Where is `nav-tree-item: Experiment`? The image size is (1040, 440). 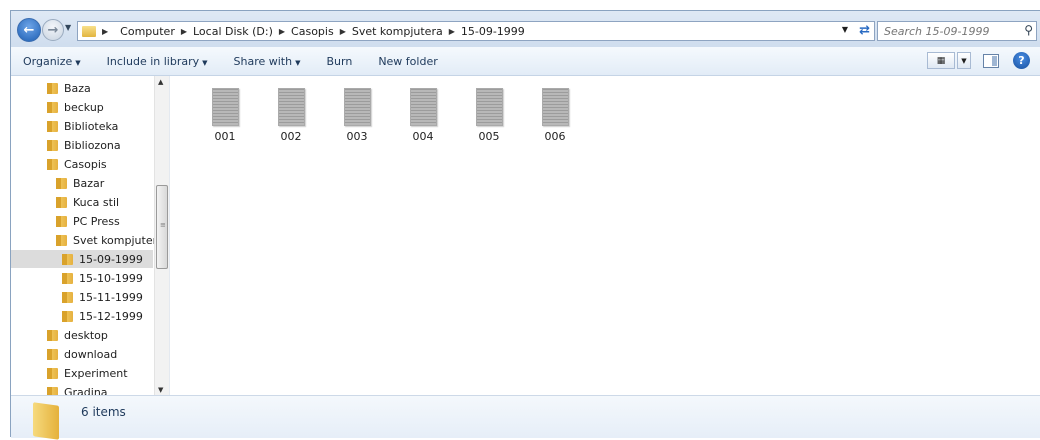 nav-tree-item: Experiment is located at coordinates (82, 373).